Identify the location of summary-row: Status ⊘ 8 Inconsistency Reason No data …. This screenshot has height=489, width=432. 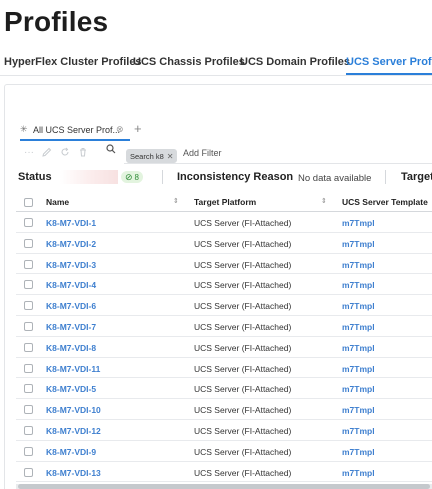
(216, 177).